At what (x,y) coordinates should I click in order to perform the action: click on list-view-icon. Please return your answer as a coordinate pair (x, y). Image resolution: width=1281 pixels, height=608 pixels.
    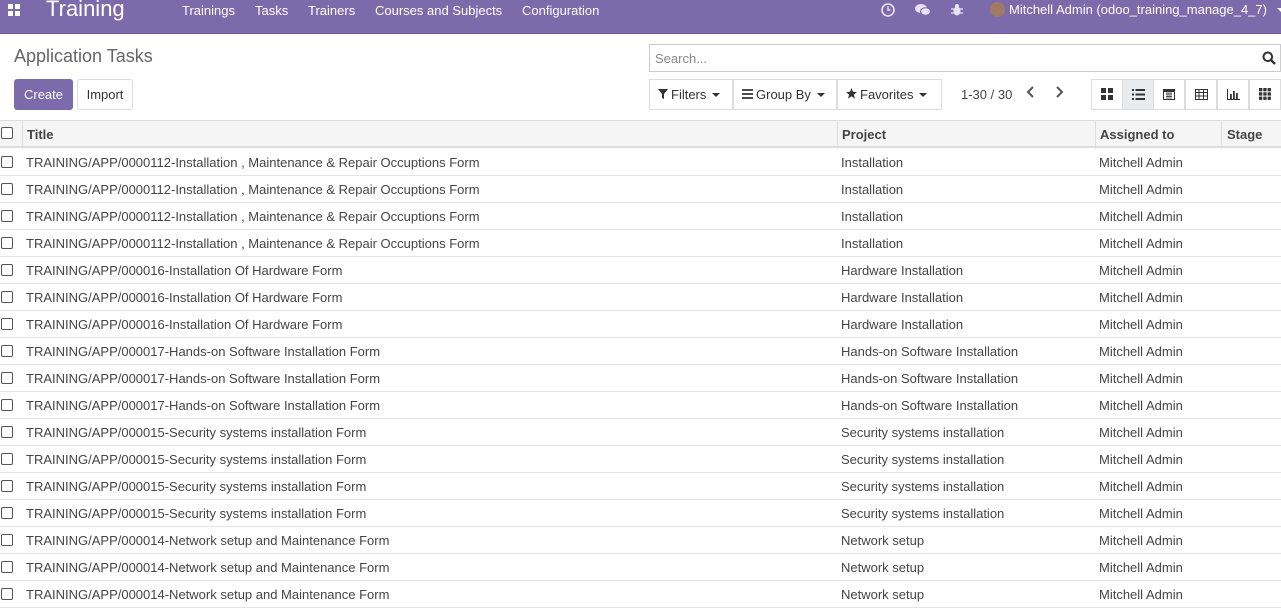
    Looking at the image, I should click on (1138, 94).